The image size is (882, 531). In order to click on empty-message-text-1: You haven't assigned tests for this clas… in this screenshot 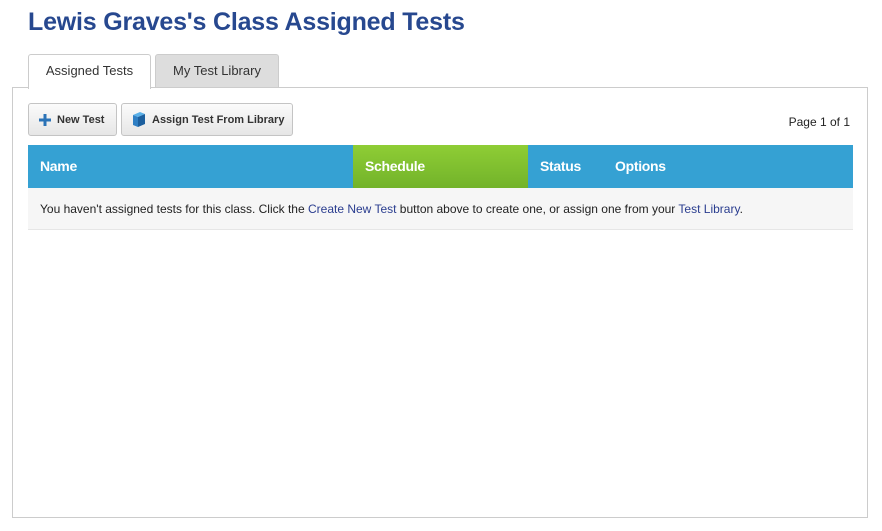, I will do `click(174, 209)`.